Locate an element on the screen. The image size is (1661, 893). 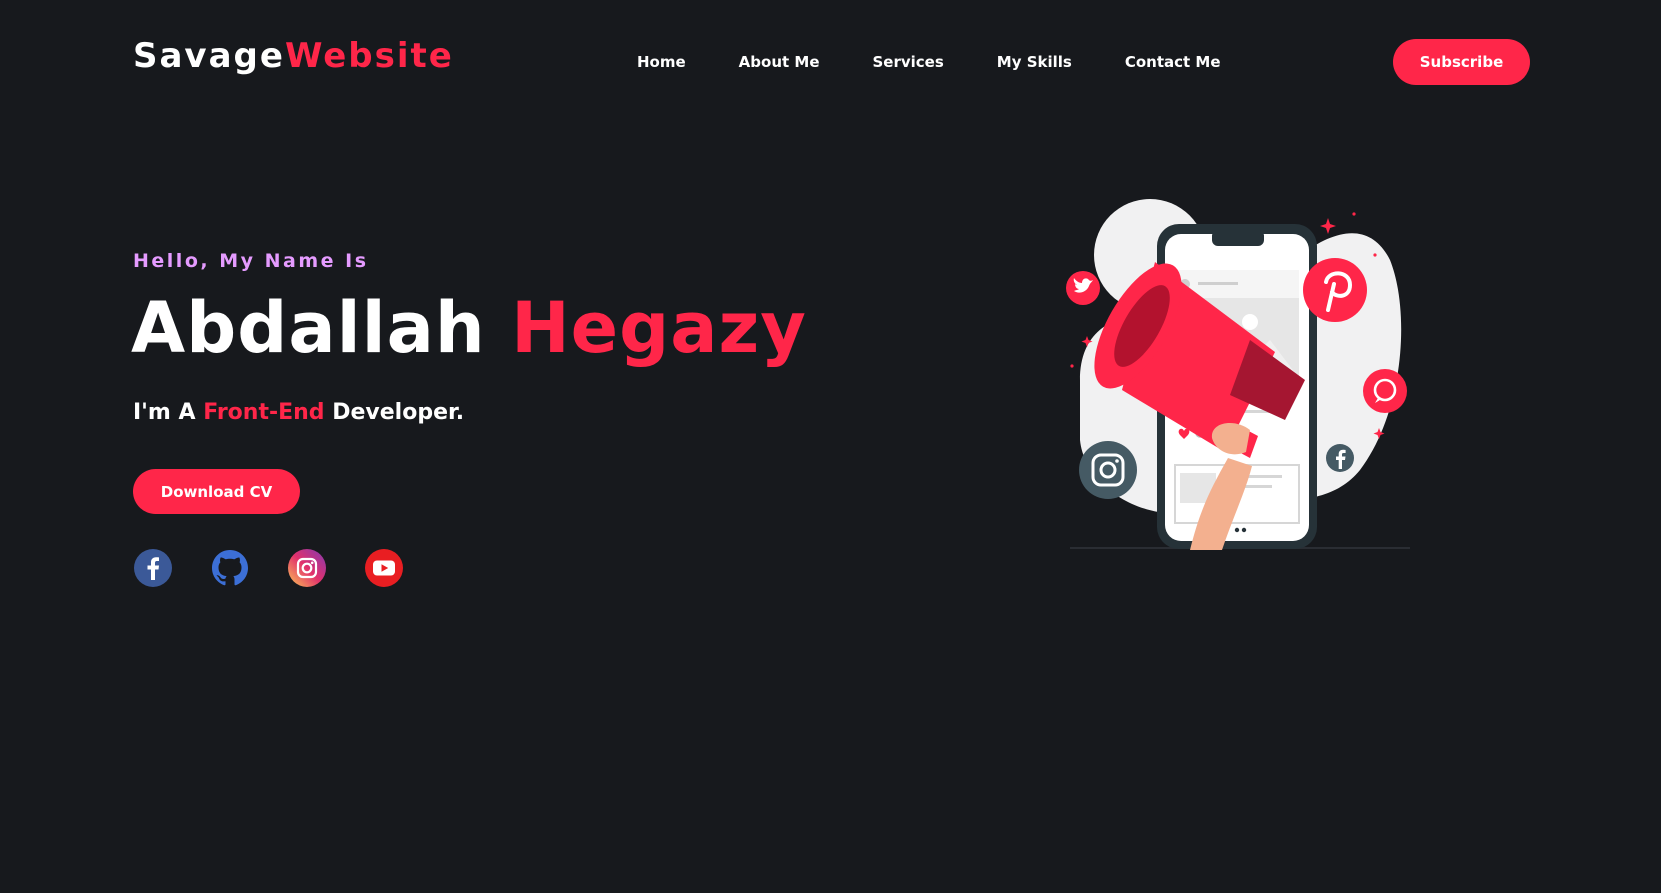
nav-contact-me: Contact Me is located at coordinates (1173, 62).